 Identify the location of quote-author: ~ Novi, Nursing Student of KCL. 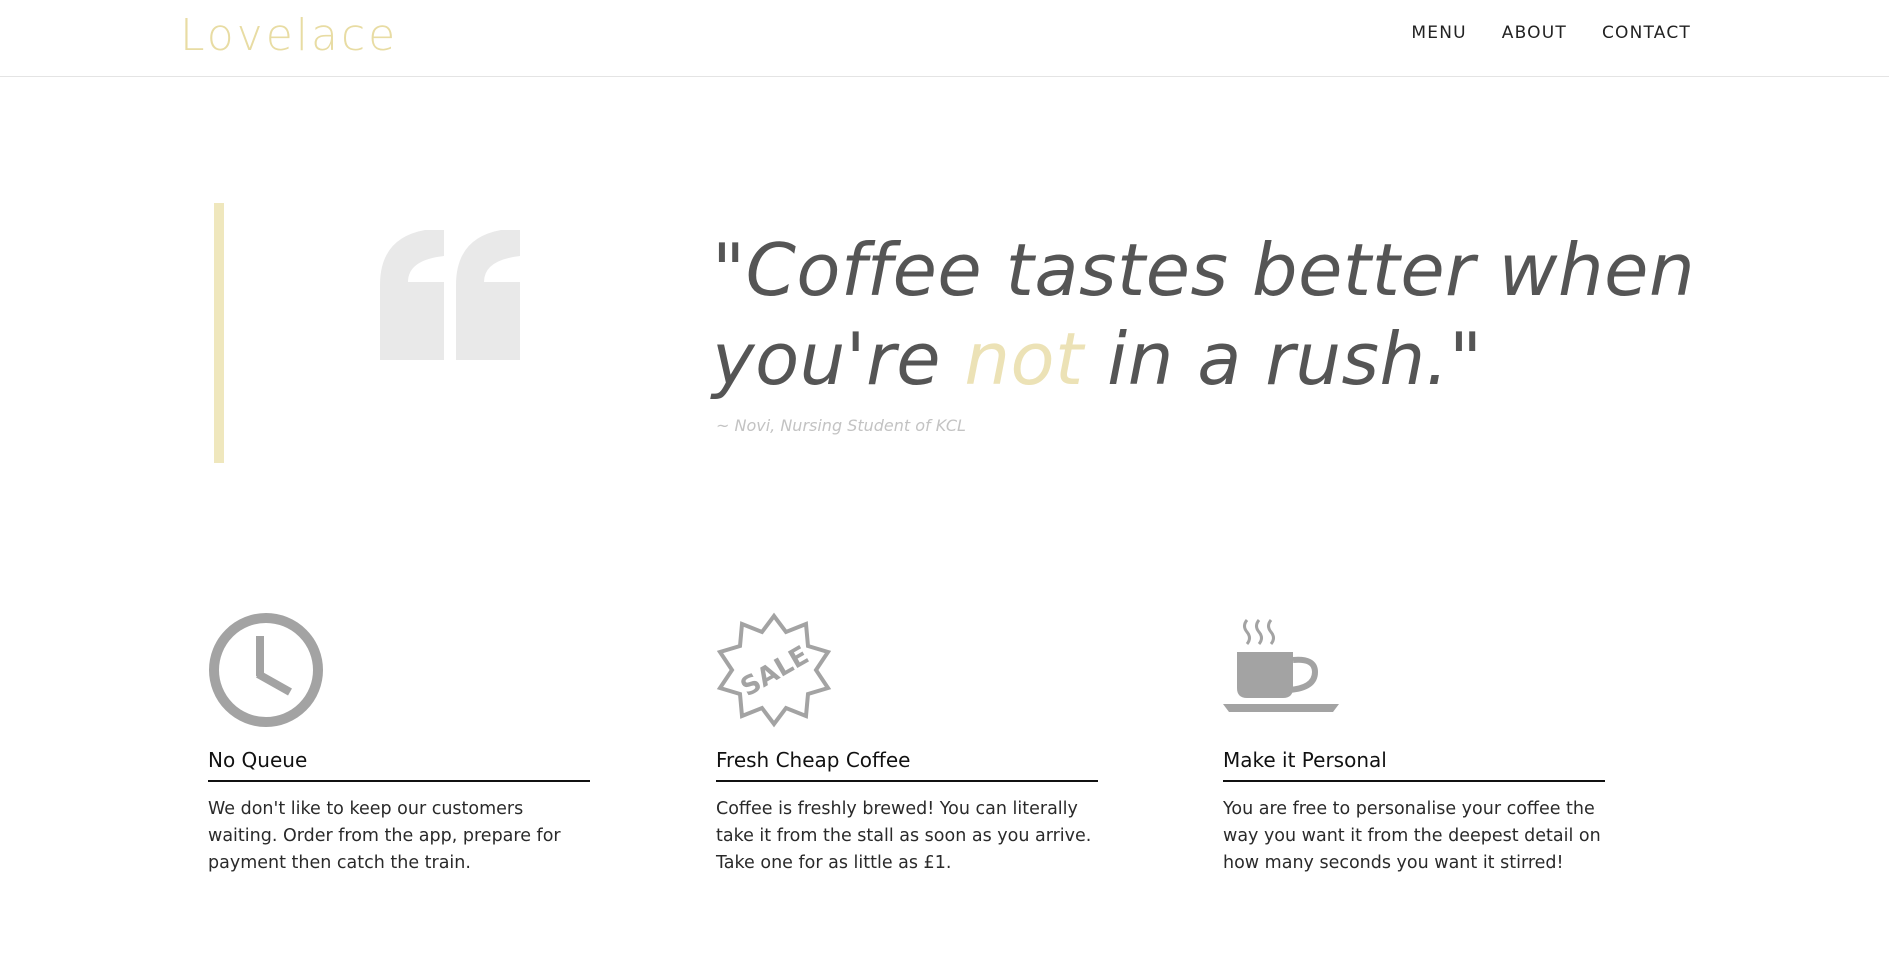
(841, 425).